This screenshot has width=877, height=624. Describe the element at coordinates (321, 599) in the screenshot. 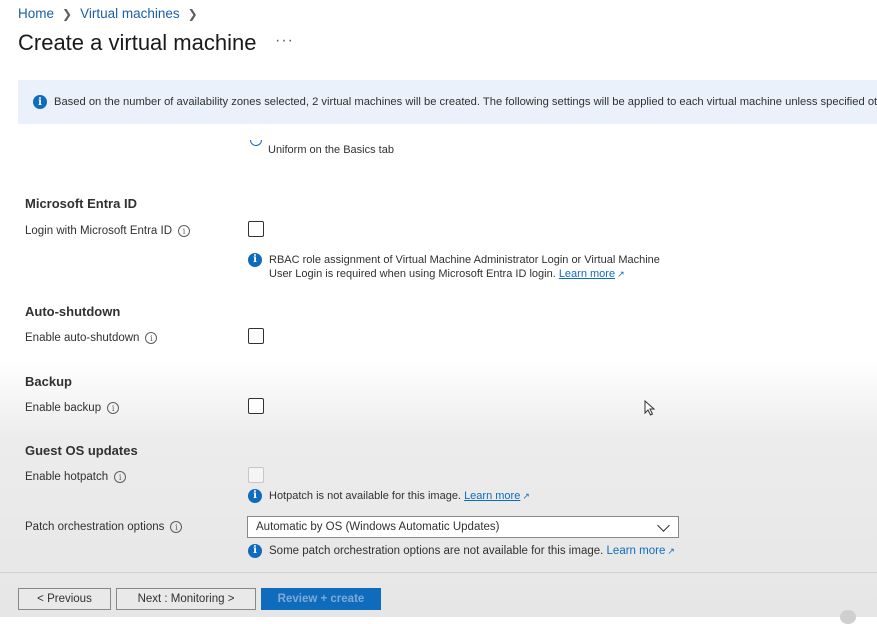

I see `review-create-button: Review + create` at that location.